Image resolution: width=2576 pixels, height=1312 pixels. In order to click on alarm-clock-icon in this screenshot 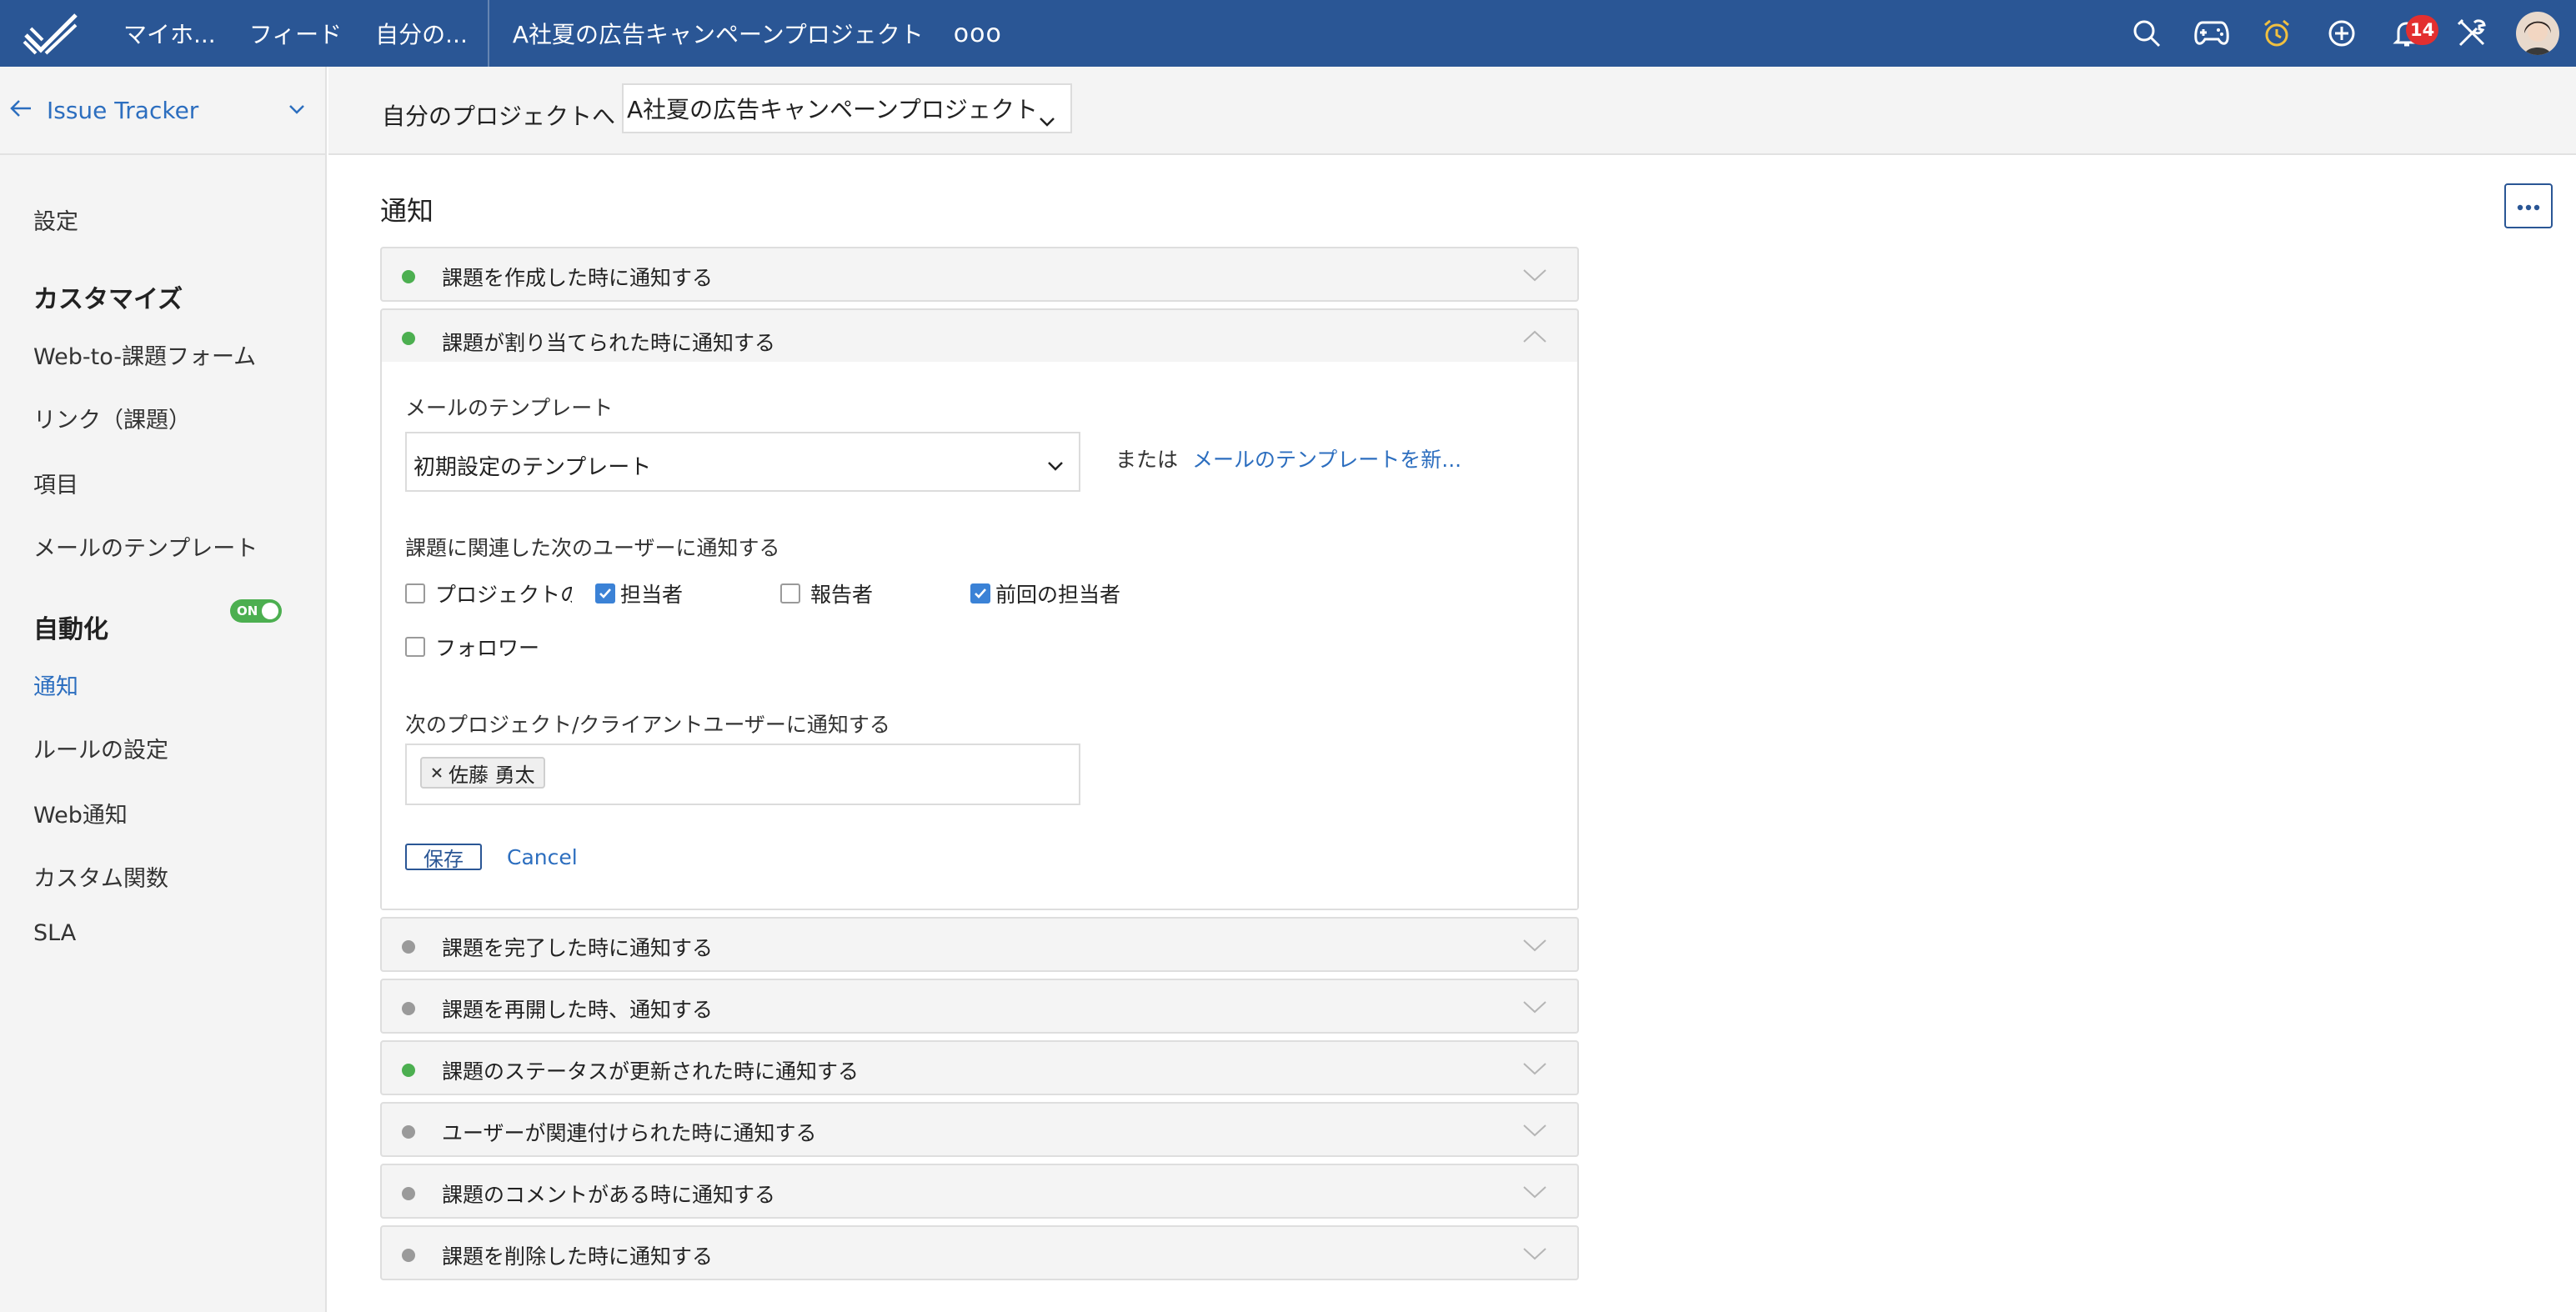, I will do `click(2276, 33)`.